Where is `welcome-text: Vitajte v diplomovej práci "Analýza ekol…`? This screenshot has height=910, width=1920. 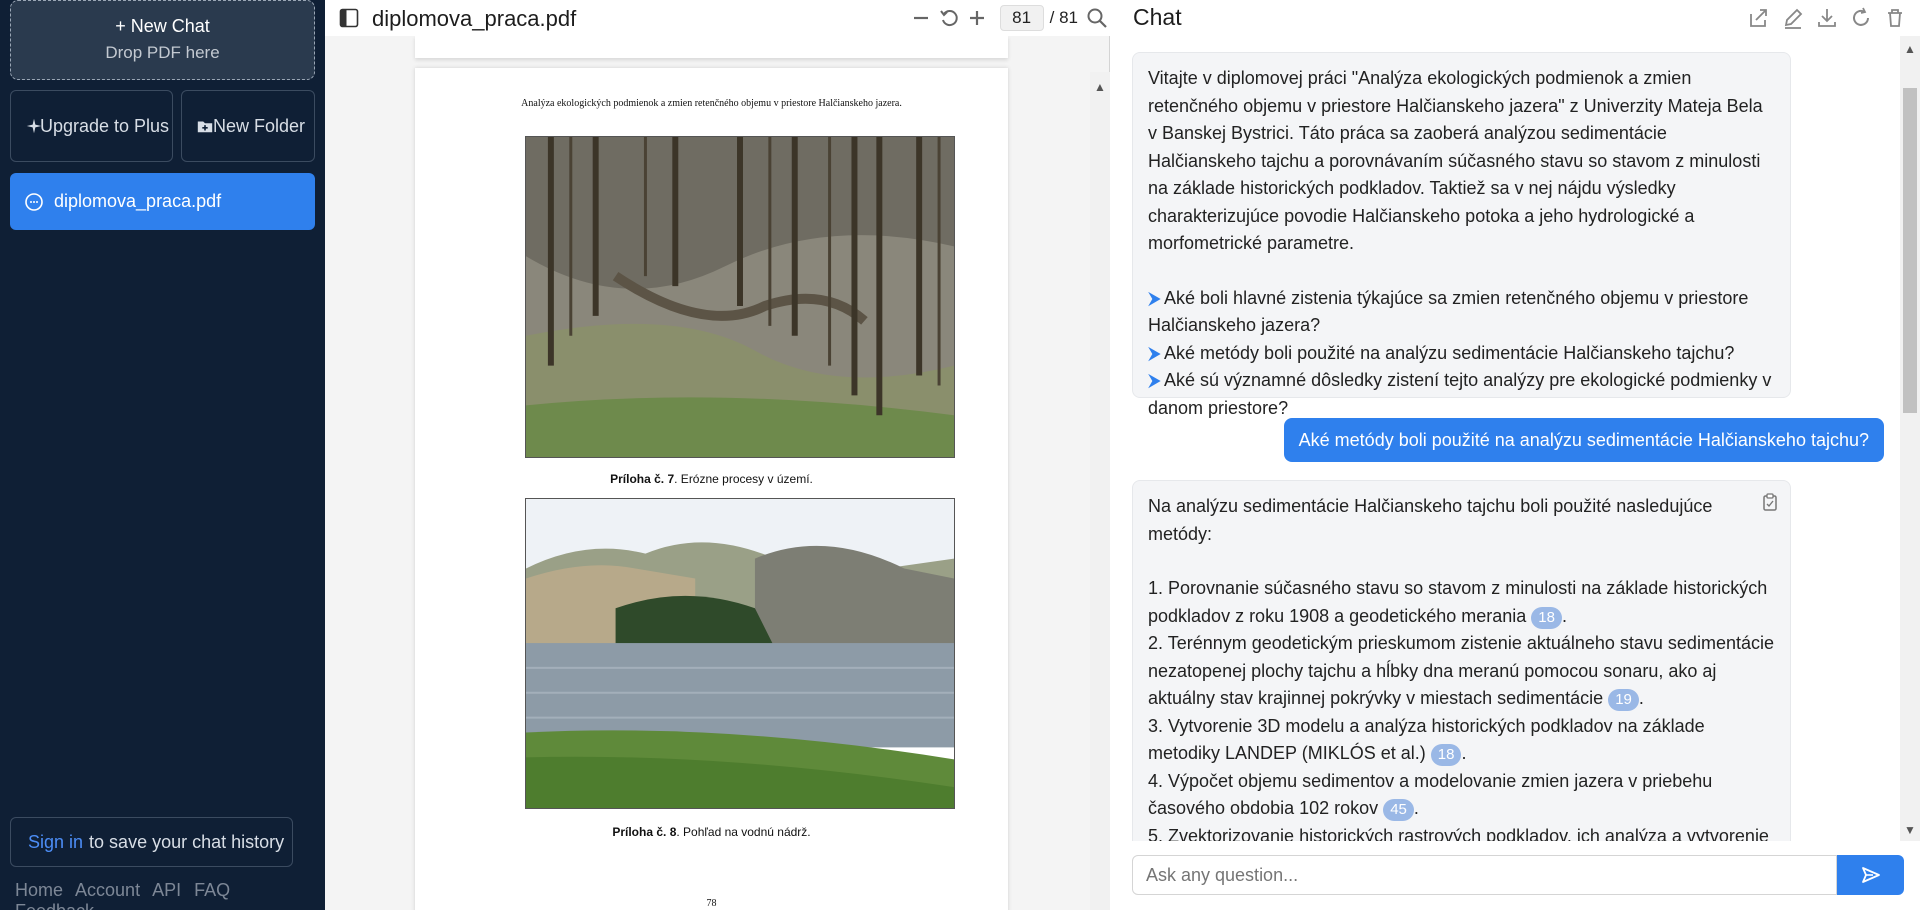 welcome-text: Vitajte v diplomovej práci "Analýza ekol… is located at coordinates (1455, 160).